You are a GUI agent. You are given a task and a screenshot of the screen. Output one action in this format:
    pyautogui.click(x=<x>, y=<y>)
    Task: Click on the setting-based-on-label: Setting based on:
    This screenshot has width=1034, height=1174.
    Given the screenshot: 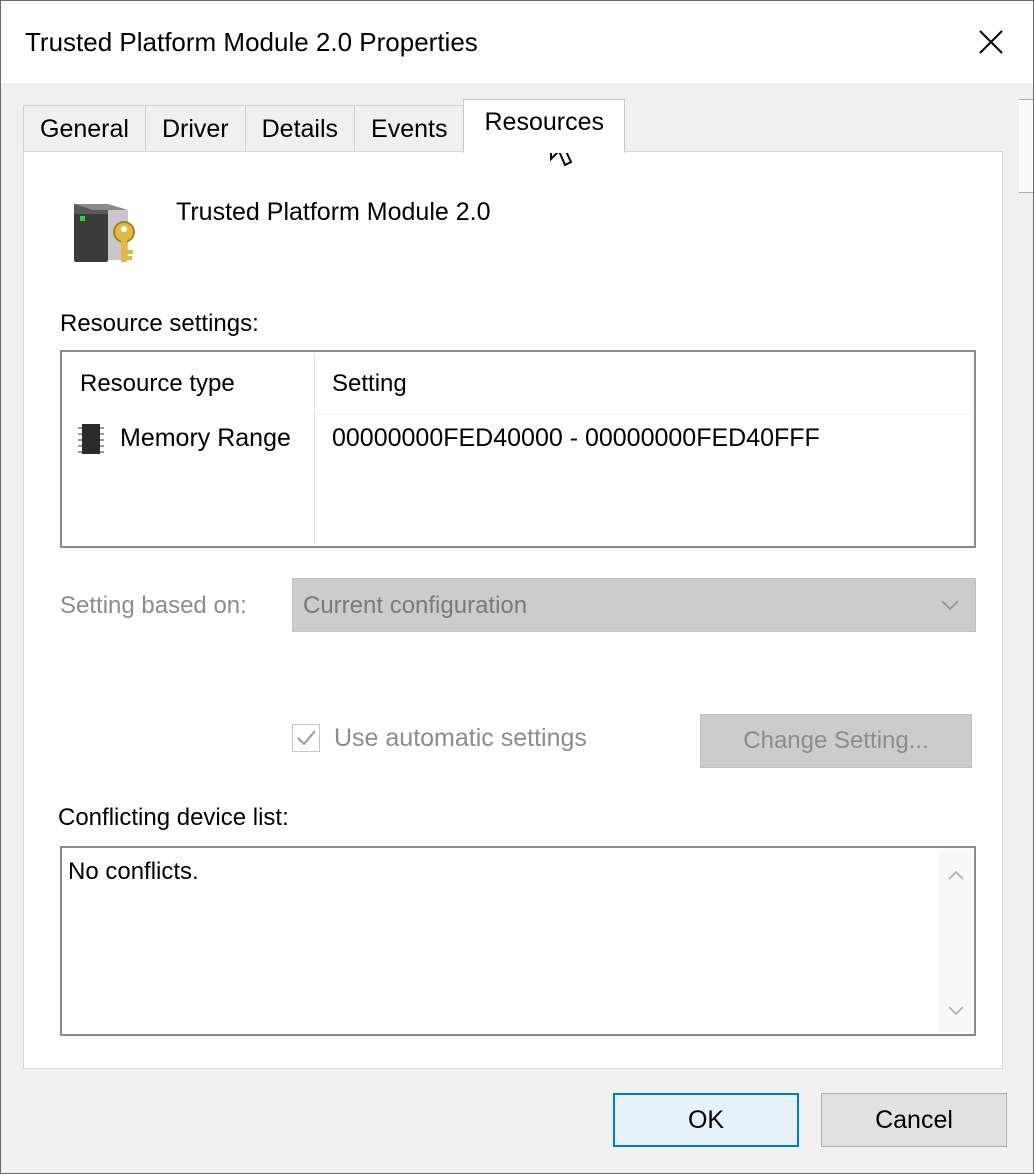 What is the action you would take?
    pyautogui.click(x=153, y=605)
    